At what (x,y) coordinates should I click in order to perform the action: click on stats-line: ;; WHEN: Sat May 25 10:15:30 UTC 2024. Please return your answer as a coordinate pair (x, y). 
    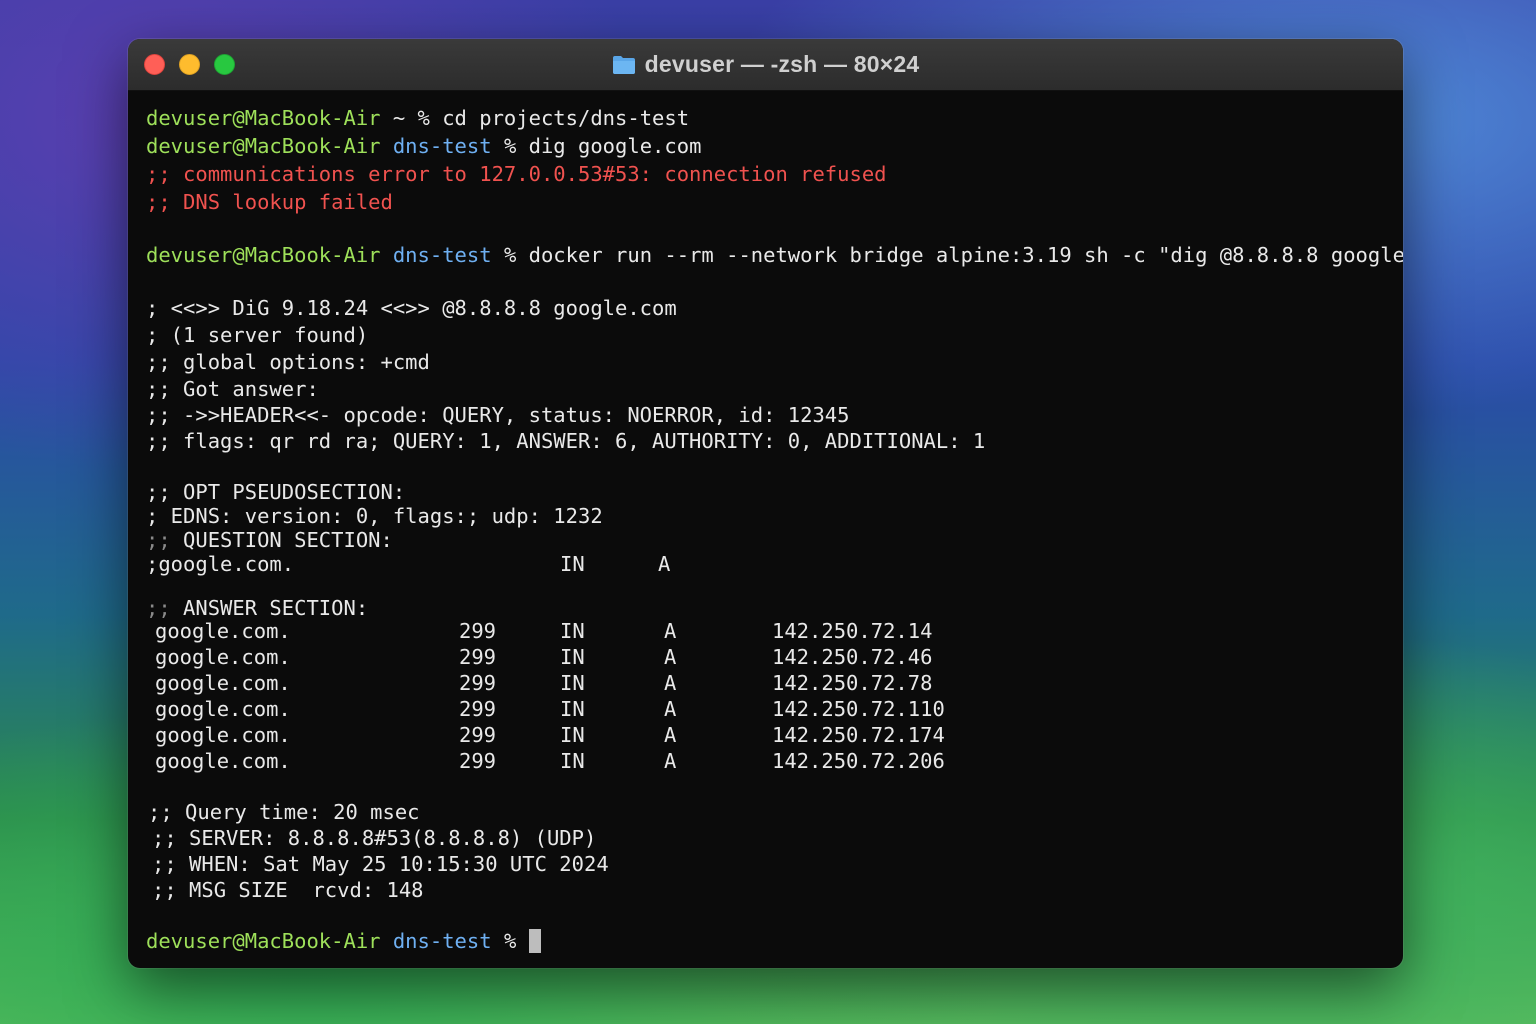
    Looking at the image, I should click on (380, 864).